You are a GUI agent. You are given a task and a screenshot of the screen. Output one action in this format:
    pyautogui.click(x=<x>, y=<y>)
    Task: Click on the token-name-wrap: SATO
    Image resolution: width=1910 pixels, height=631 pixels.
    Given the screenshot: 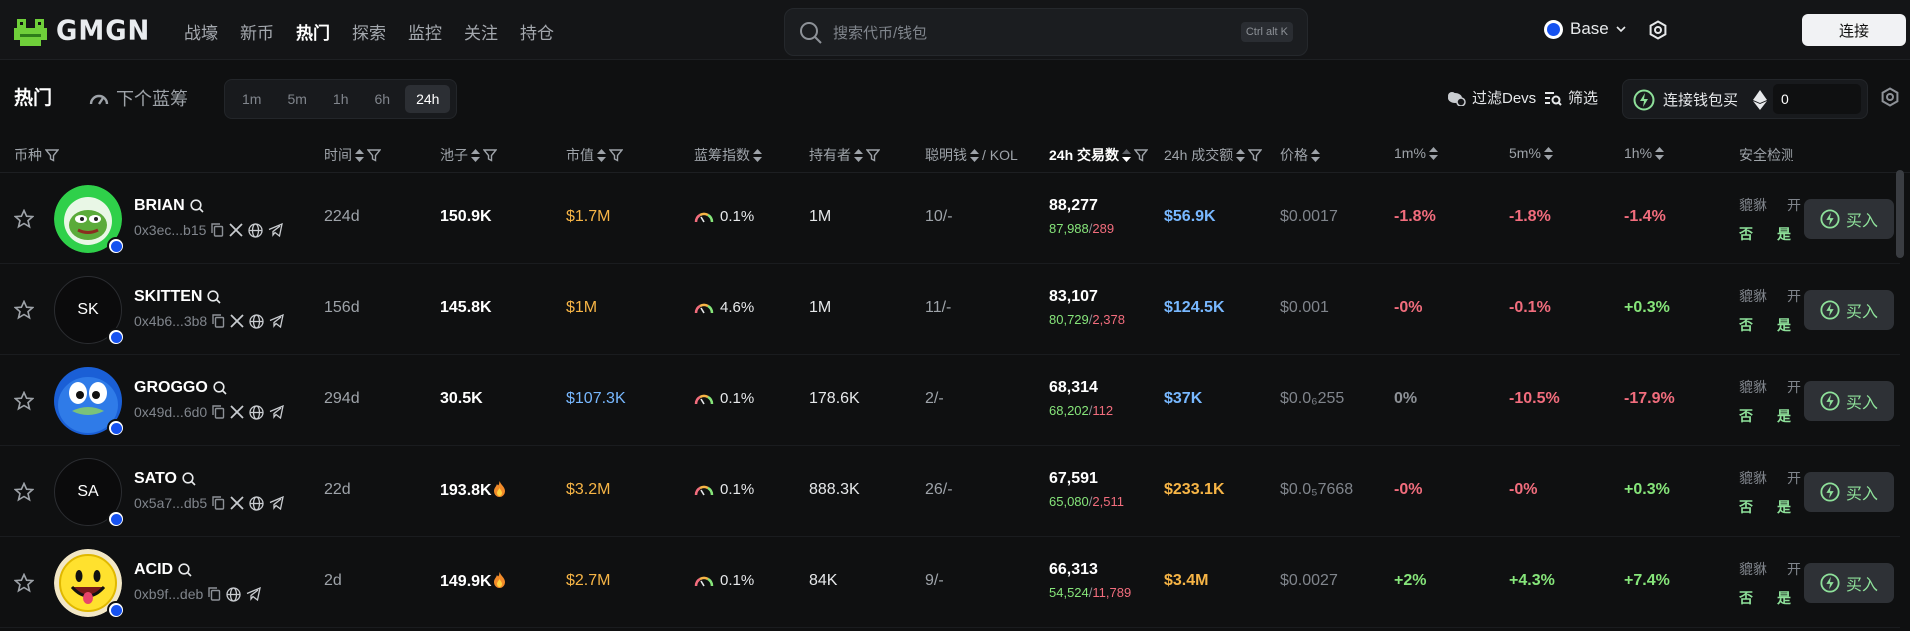 What is the action you would take?
    pyautogui.click(x=165, y=479)
    